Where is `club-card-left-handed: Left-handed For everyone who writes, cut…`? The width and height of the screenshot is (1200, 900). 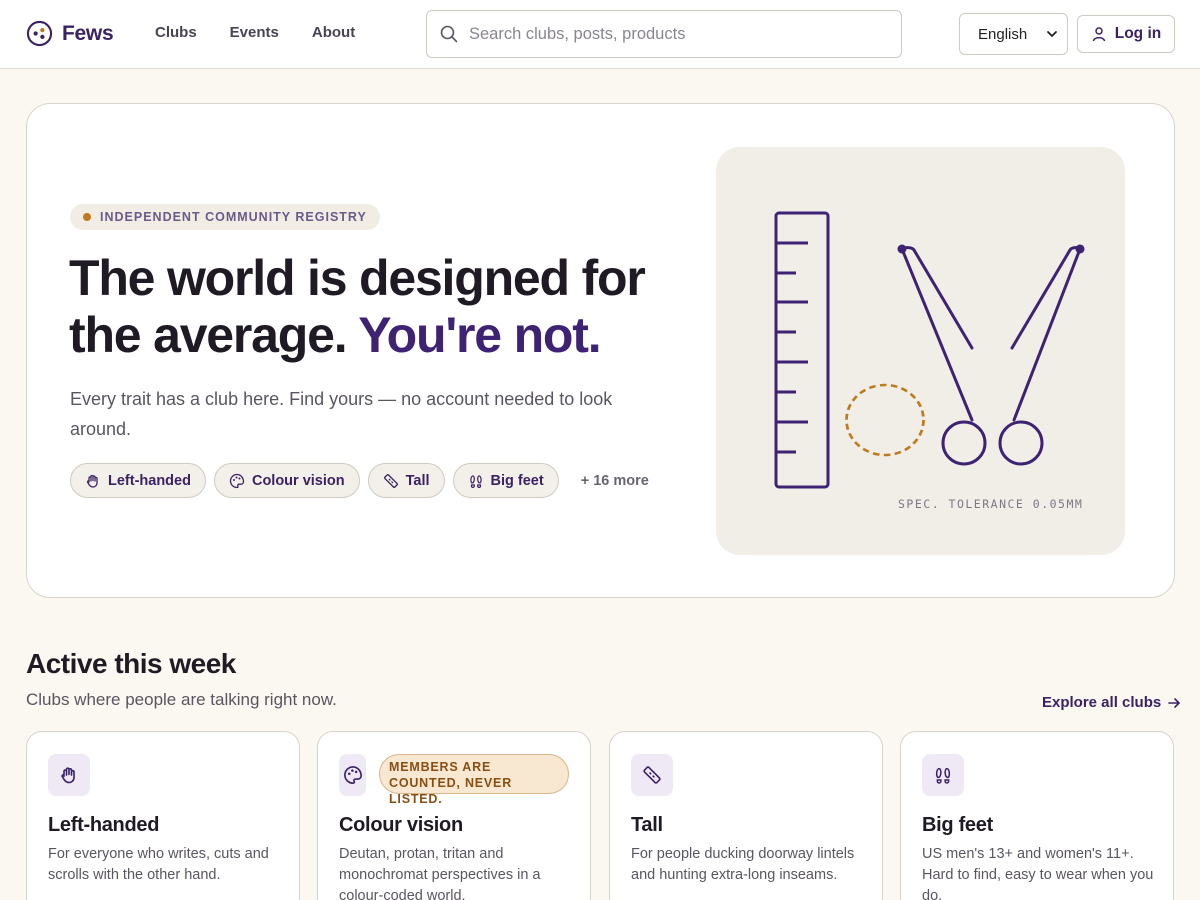
club-card-left-handed: Left-handed For everyone who writes, cut… is located at coordinates (163, 815).